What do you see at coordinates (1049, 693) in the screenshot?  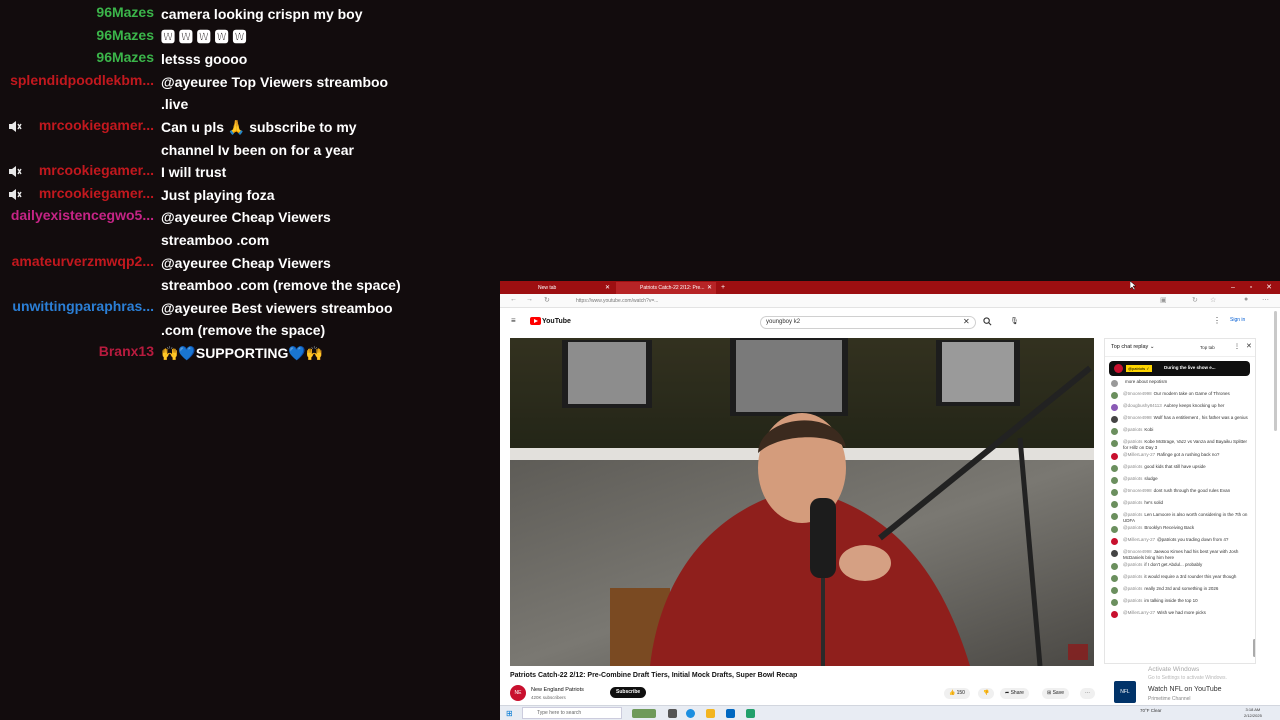 I see `save-icon: ⊞` at bounding box center [1049, 693].